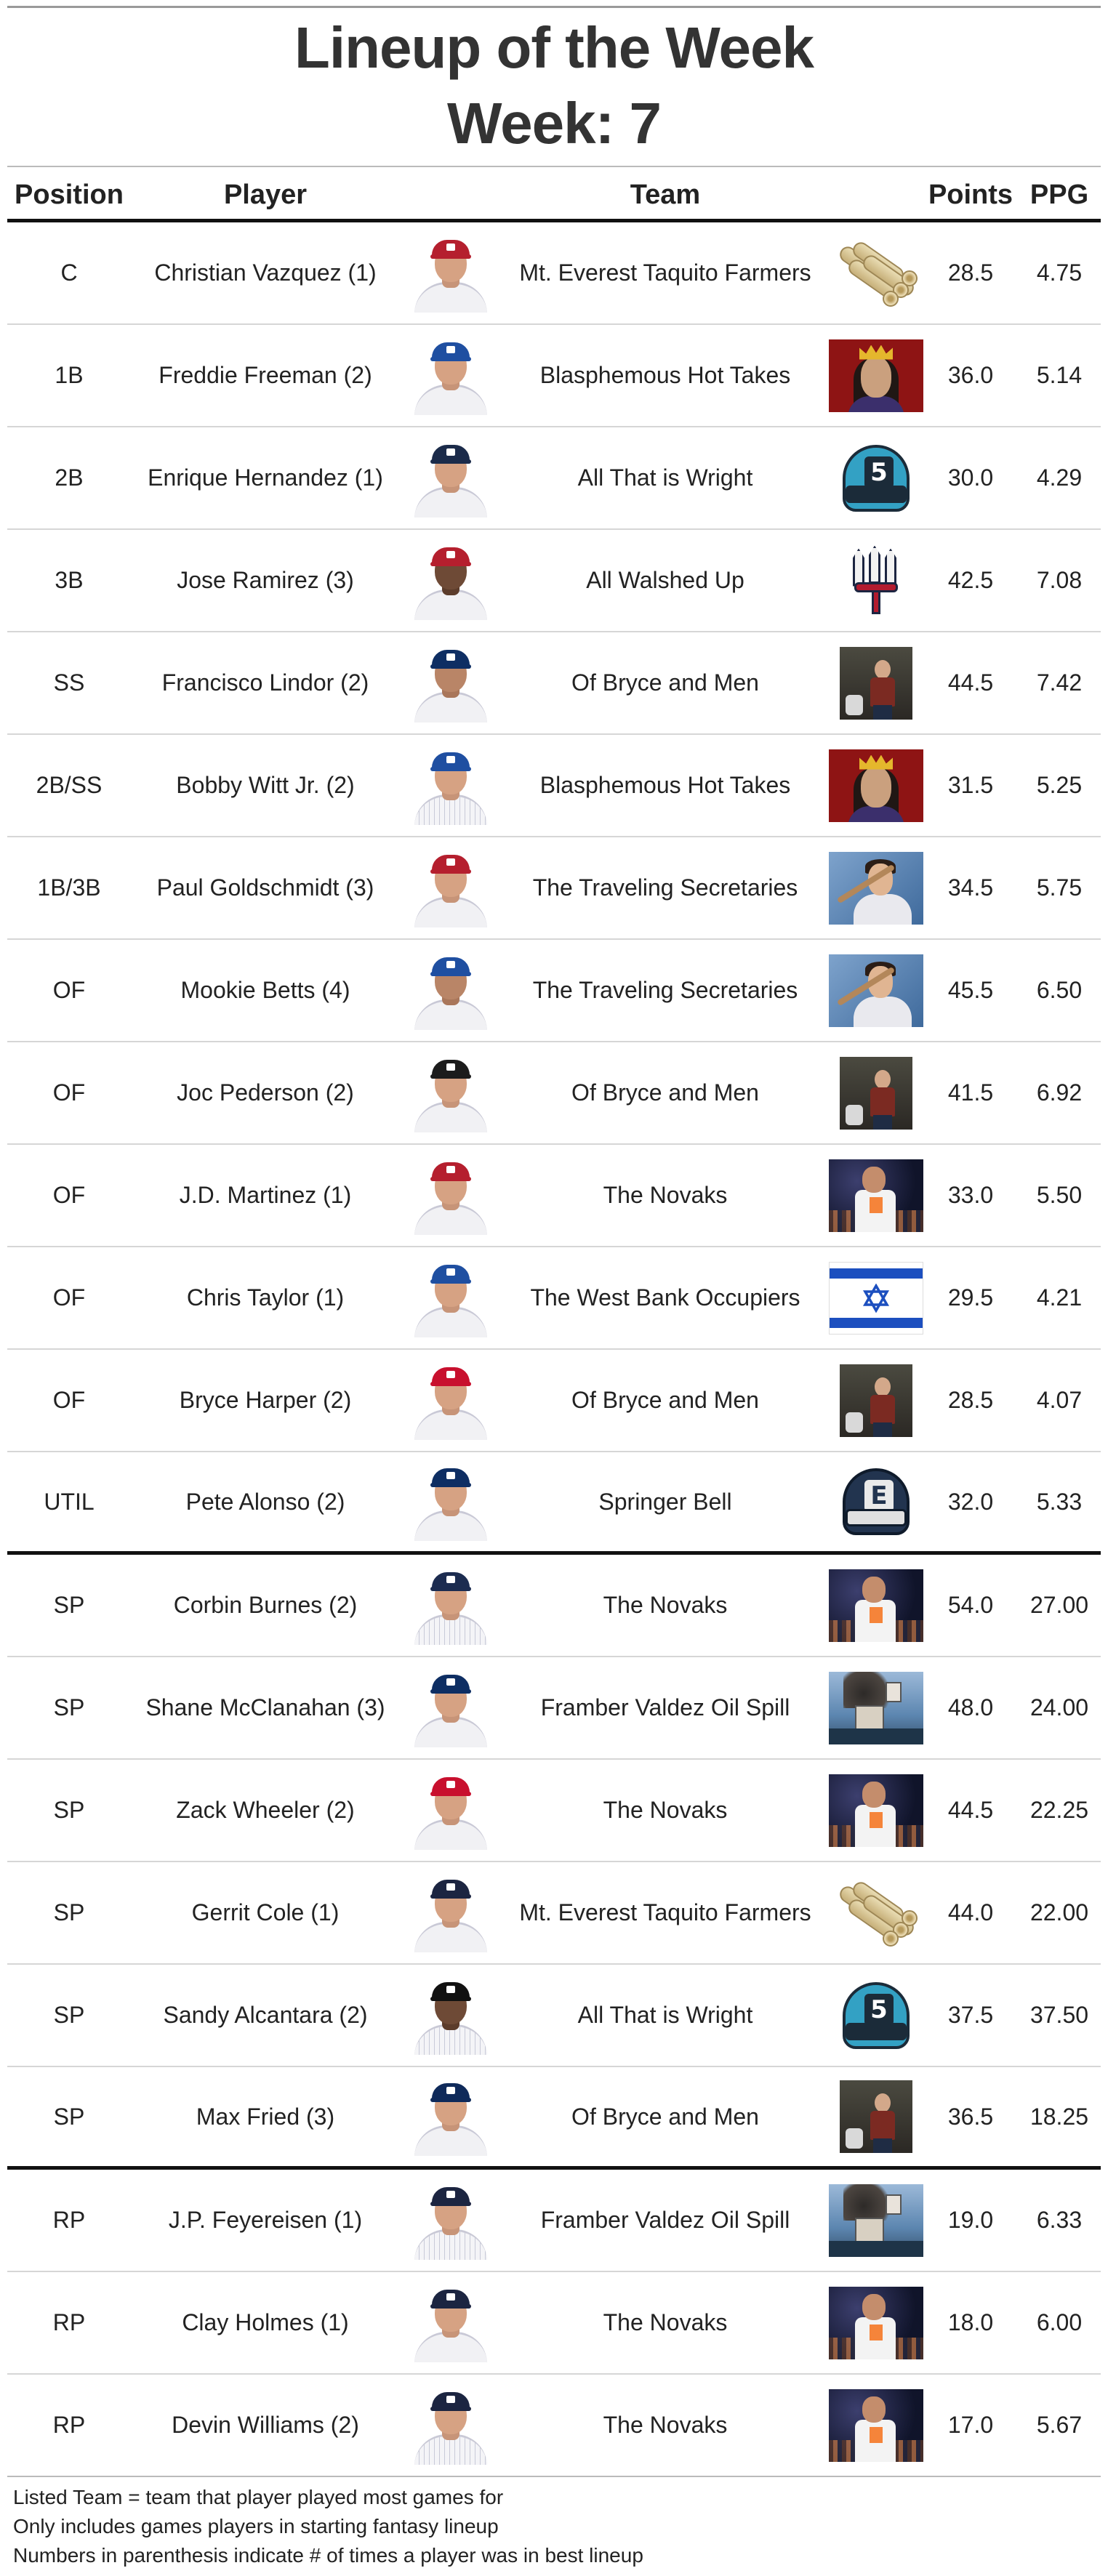 The width and height of the screenshot is (1108, 2576). Describe the element at coordinates (876, 2220) in the screenshot. I see `oil-spill-logo` at that location.